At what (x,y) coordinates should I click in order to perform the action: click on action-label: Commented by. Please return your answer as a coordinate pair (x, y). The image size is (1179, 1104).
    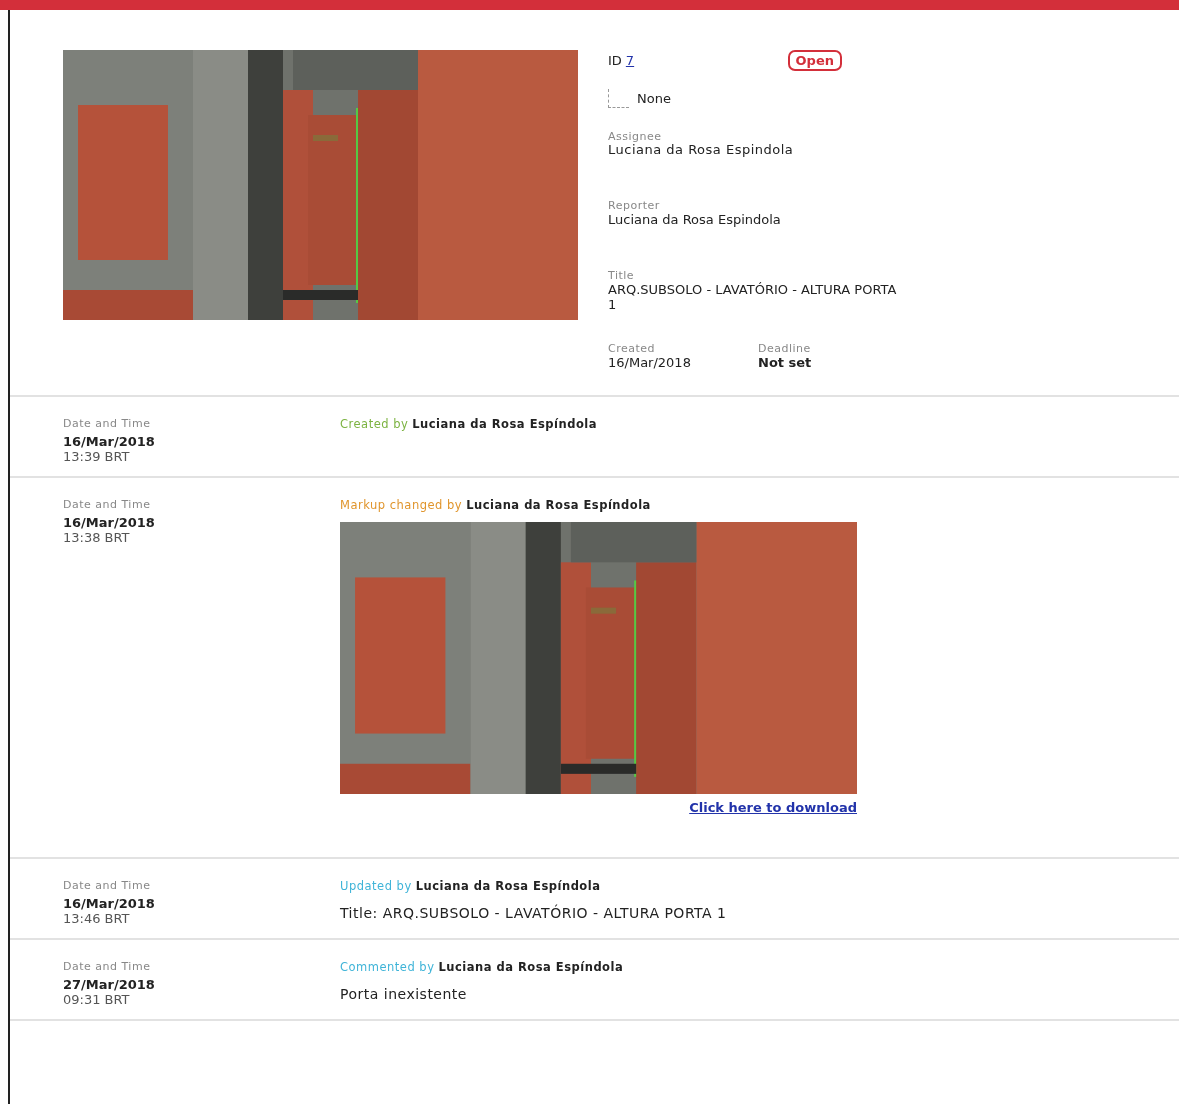
    Looking at the image, I should click on (387, 967).